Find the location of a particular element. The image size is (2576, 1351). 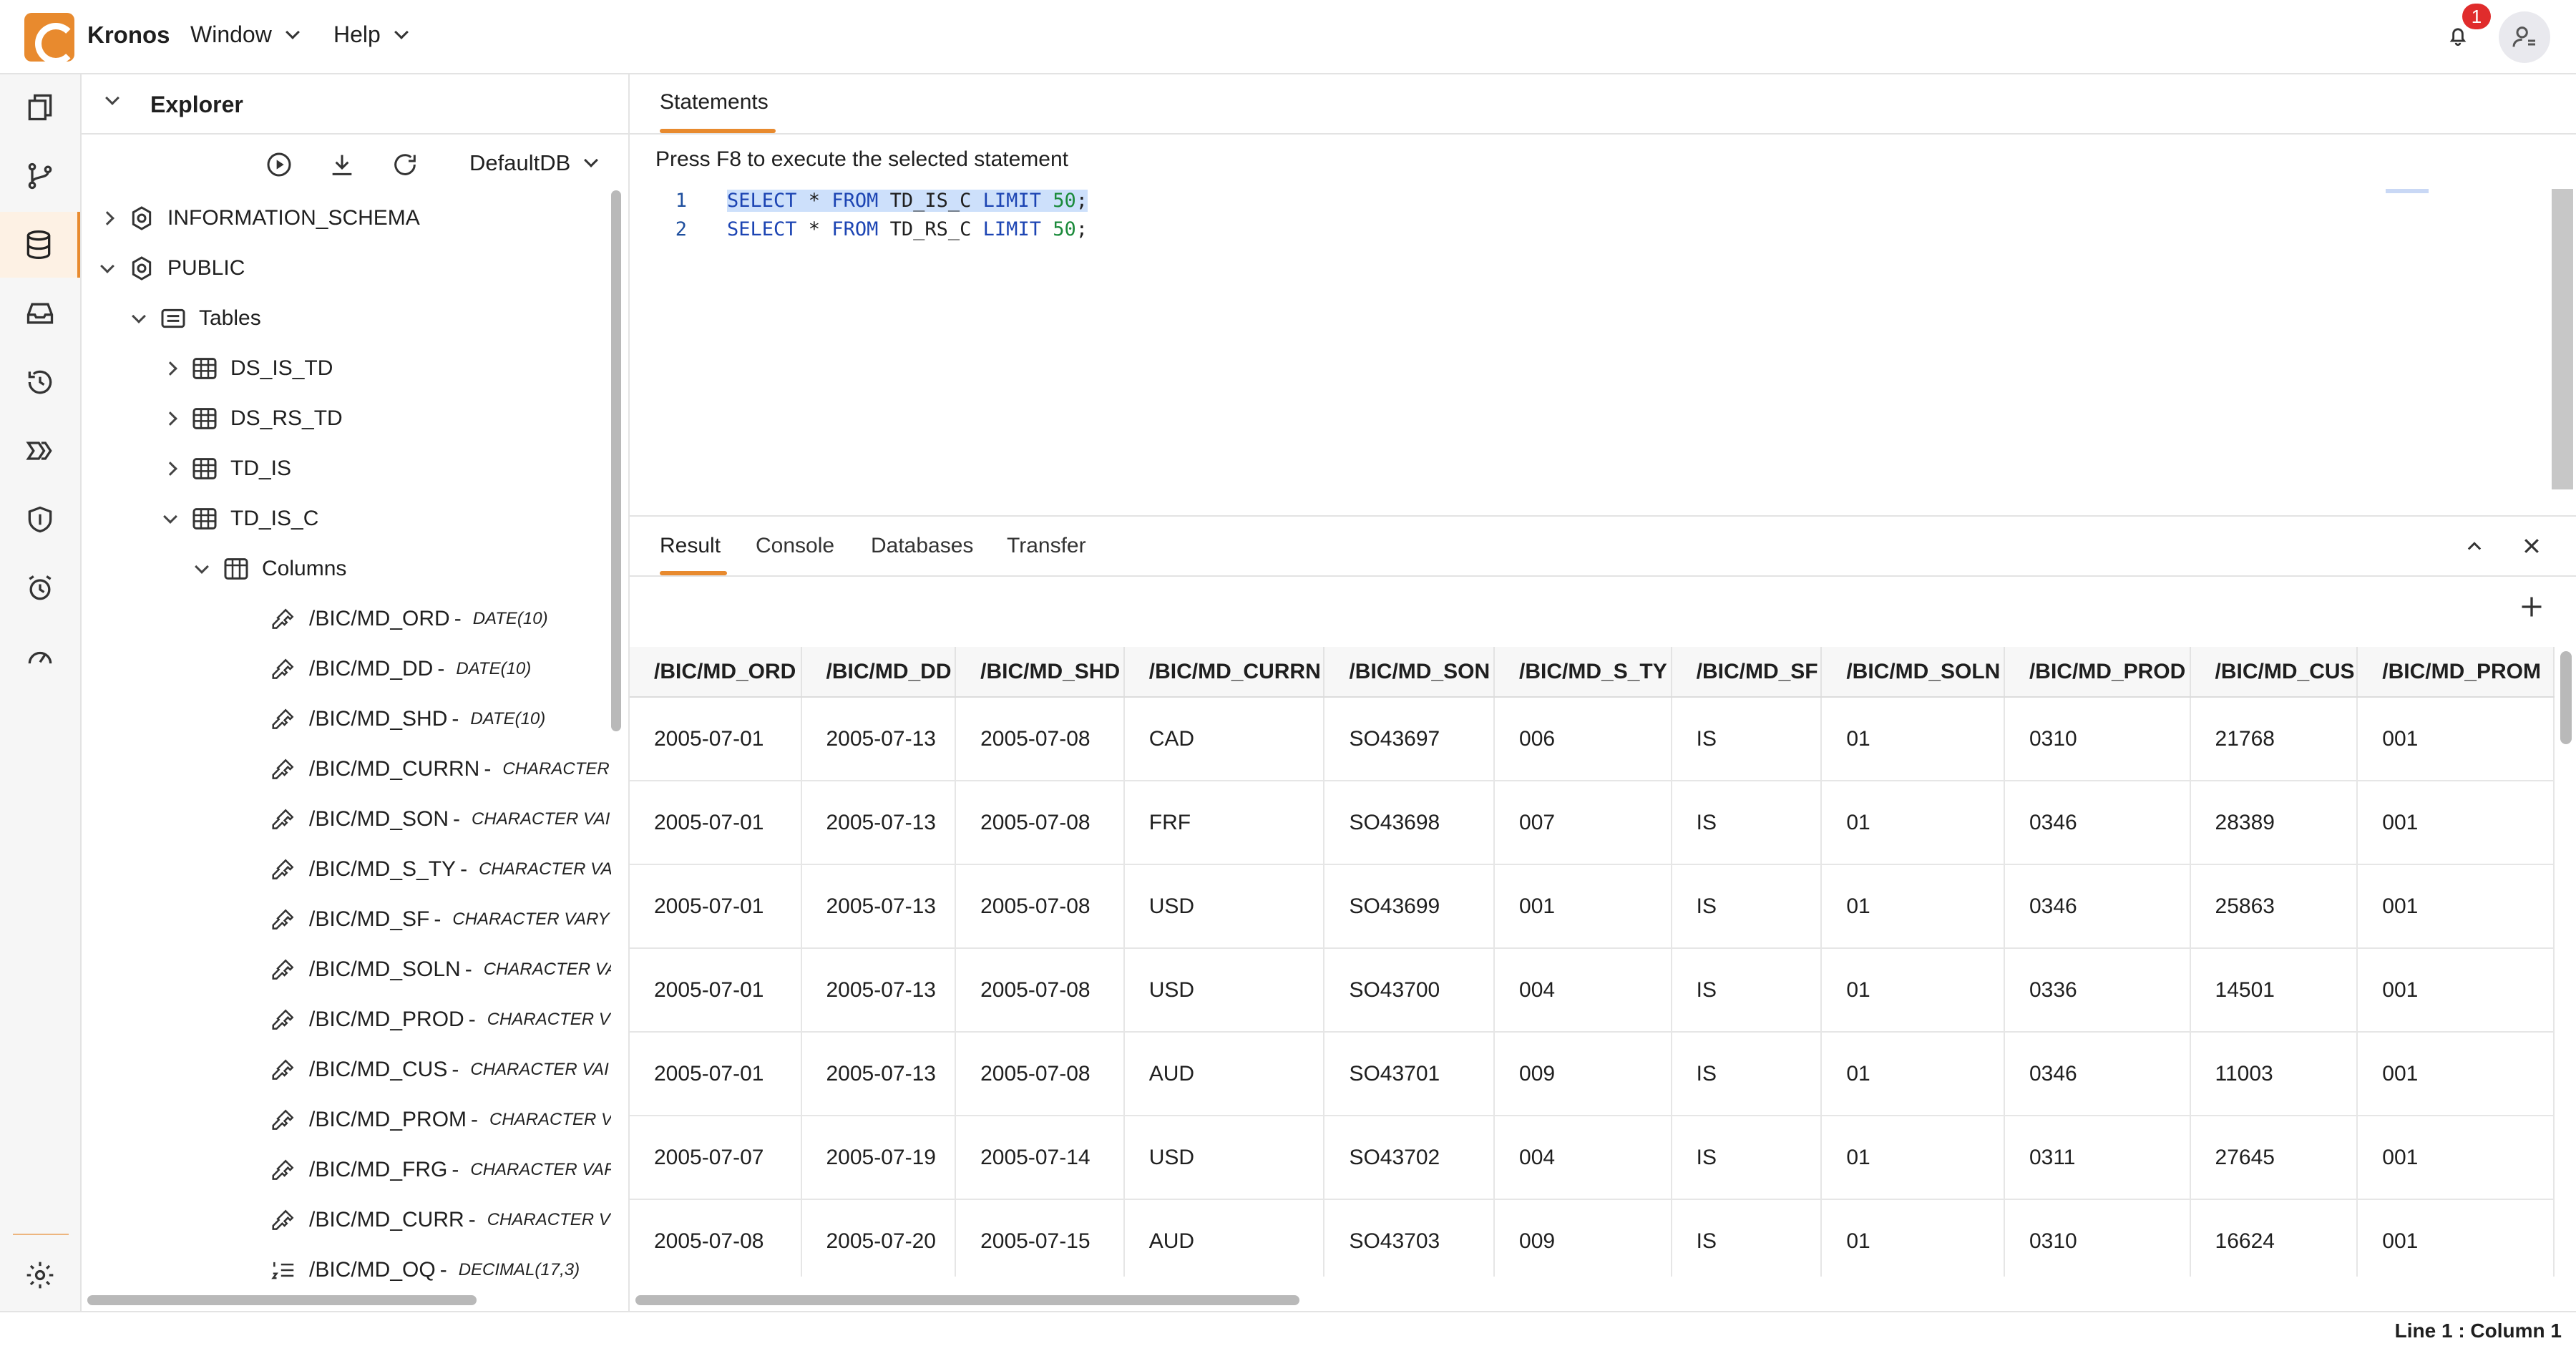

tree-node-tables: Tables is located at coordinates (193, 318).